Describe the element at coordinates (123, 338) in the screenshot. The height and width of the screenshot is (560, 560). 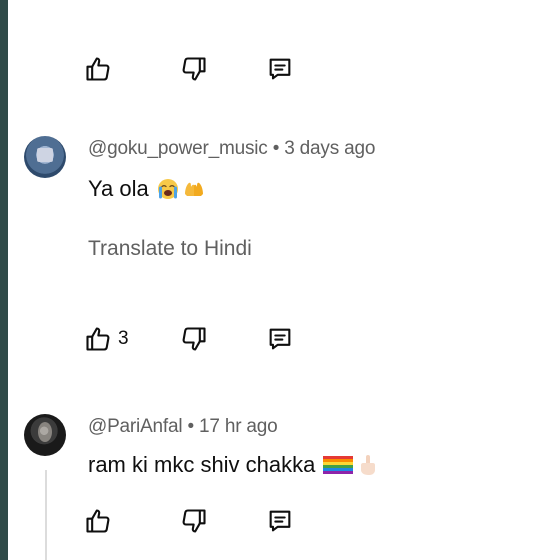
I see `like-count: 3` at that location.